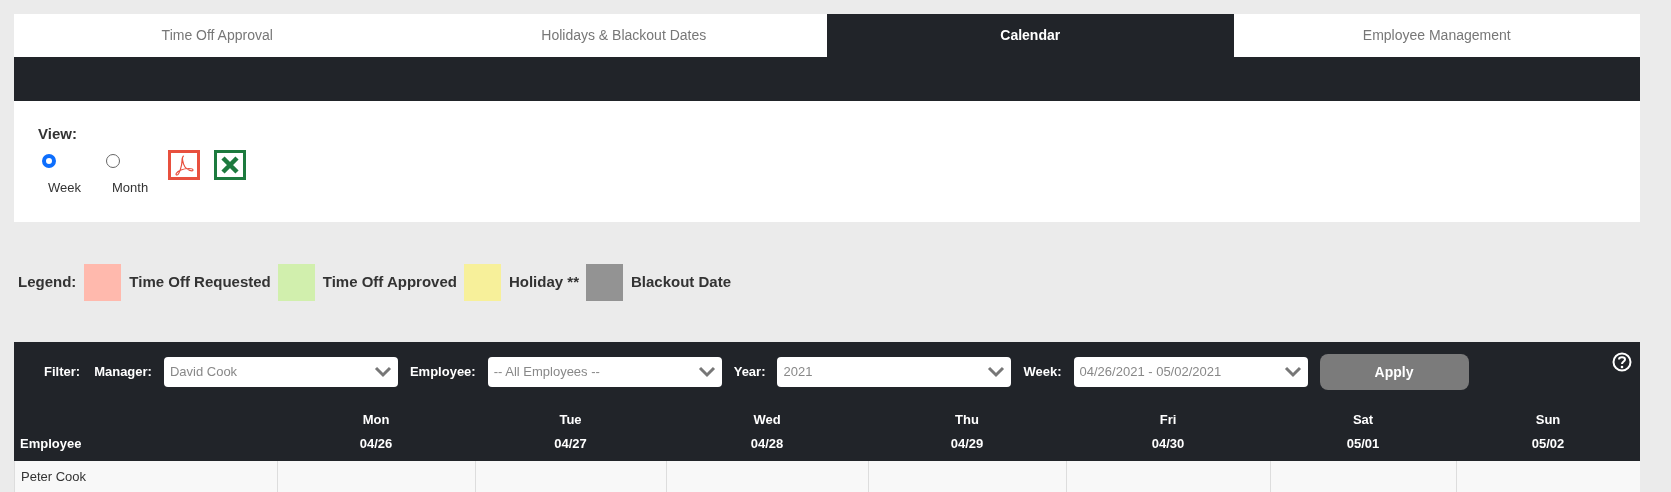 The width and height of the screenshot is (1671, 492). Describe the element at coordinates (543, 281) in the screenshot. I see `legend-text: Holiday **` at that location.